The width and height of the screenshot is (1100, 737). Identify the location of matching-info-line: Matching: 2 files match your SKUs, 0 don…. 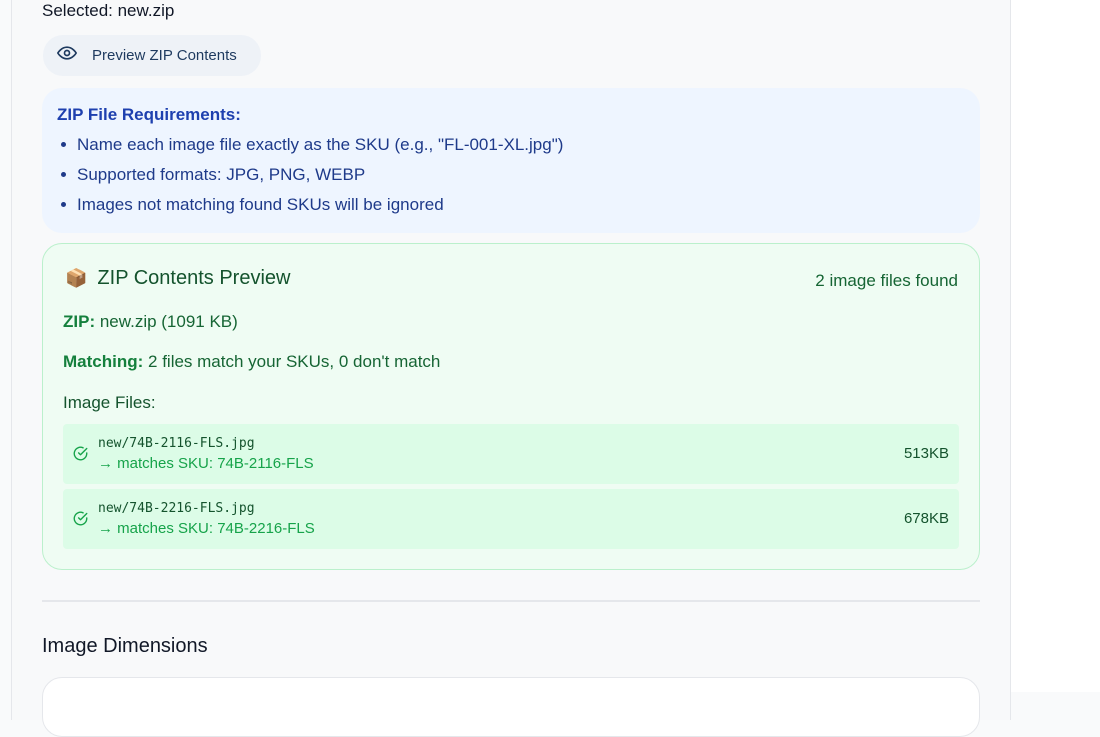
(251, 362).